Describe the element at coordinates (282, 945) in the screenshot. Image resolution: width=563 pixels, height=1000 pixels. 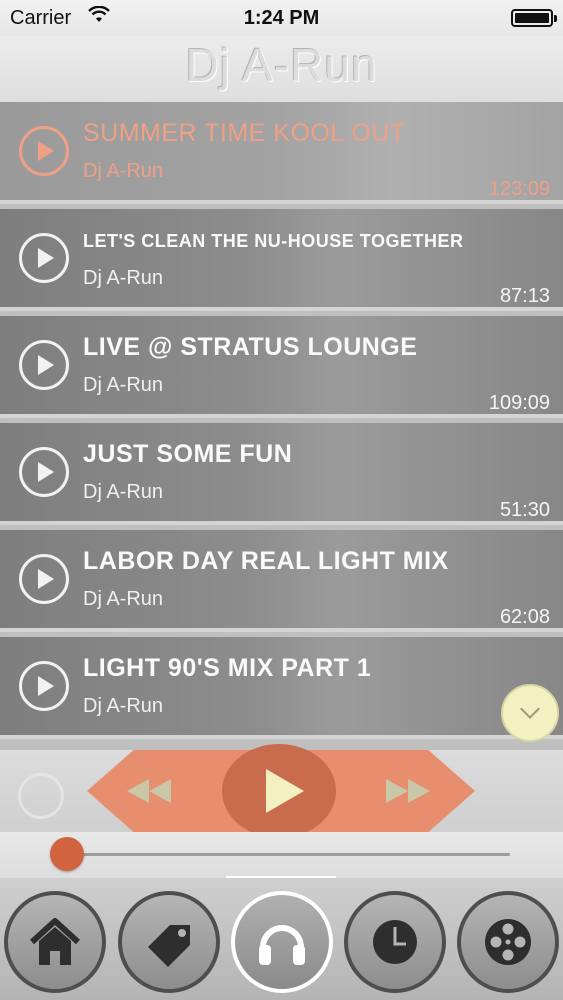
I see `headphones-icon` at that location.